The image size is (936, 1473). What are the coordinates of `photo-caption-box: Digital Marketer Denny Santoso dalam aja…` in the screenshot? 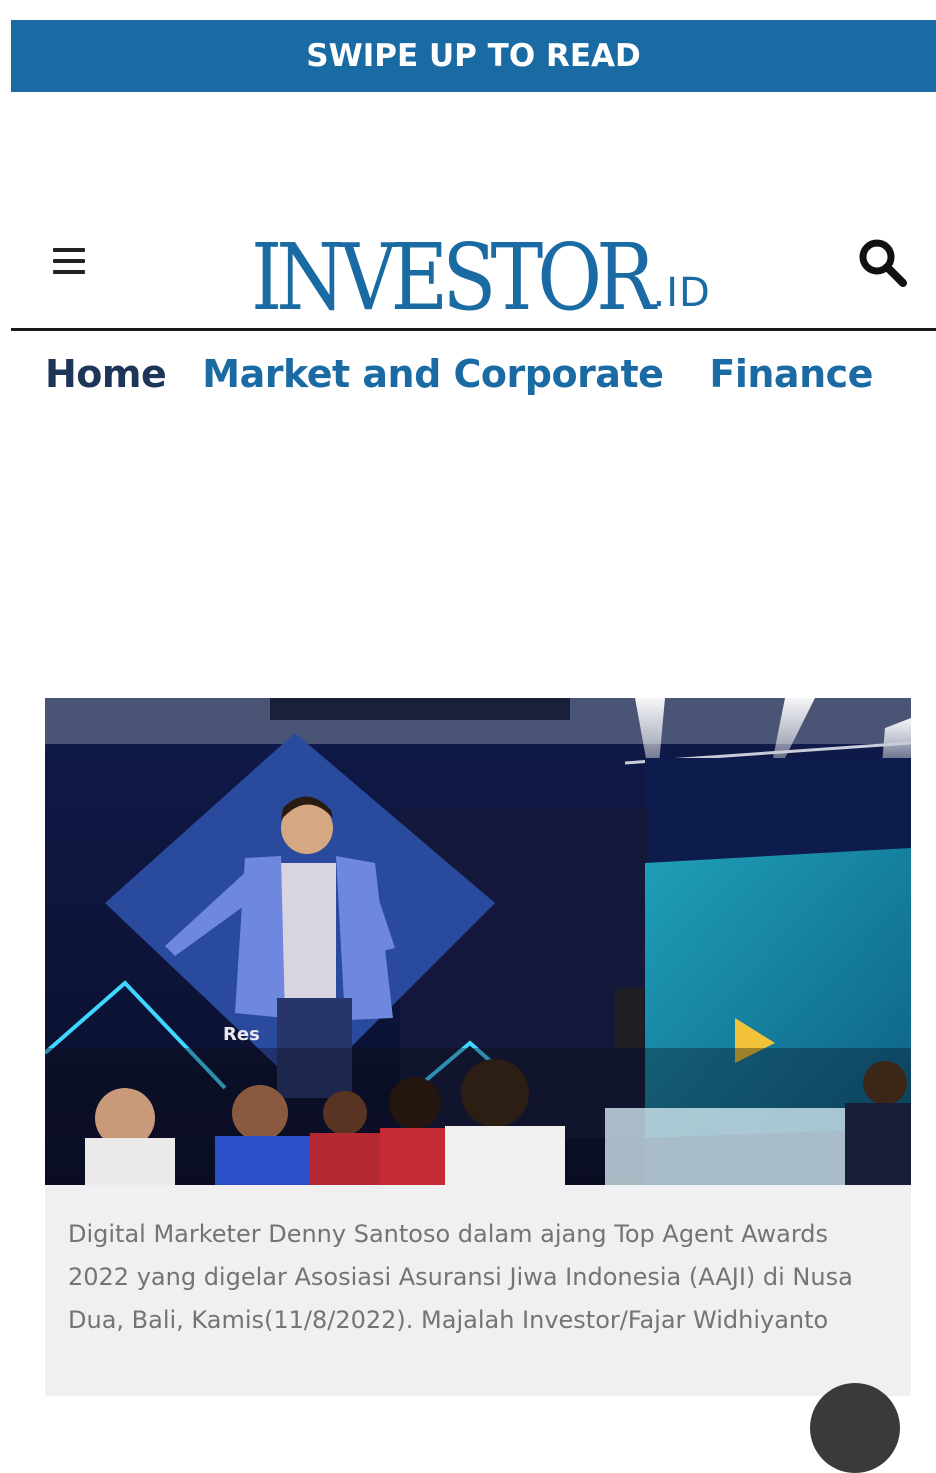 It's located at (478, 1290).